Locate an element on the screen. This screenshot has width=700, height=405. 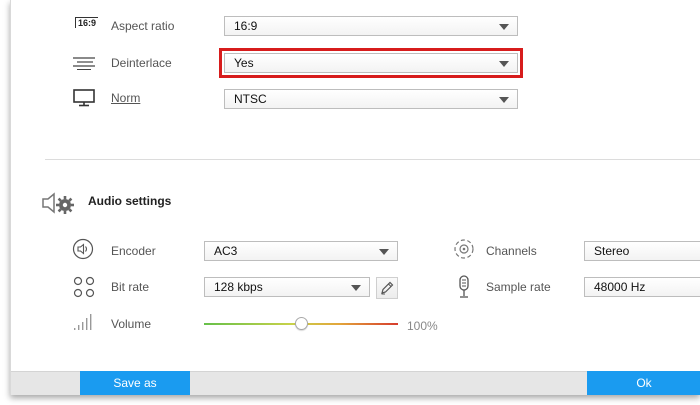
bit-rate-icon is located at coordinates (84, 287).